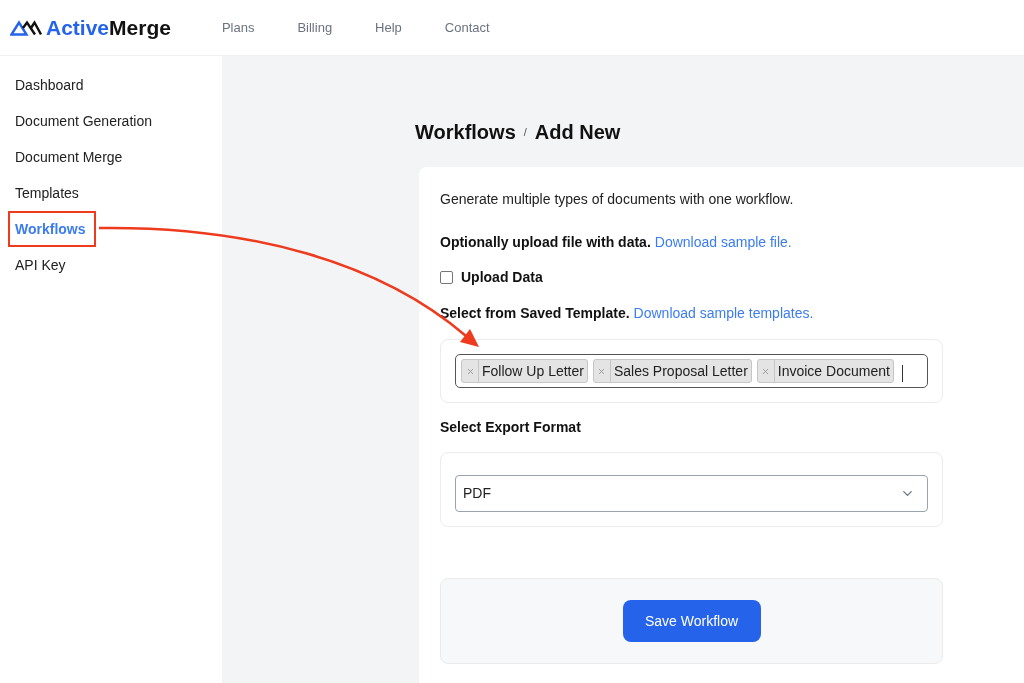  What do you see at coordinates (535, 313) in the screenshot?
I see `section-label: Select from Saved Template.` at bounding box center [535, 313].